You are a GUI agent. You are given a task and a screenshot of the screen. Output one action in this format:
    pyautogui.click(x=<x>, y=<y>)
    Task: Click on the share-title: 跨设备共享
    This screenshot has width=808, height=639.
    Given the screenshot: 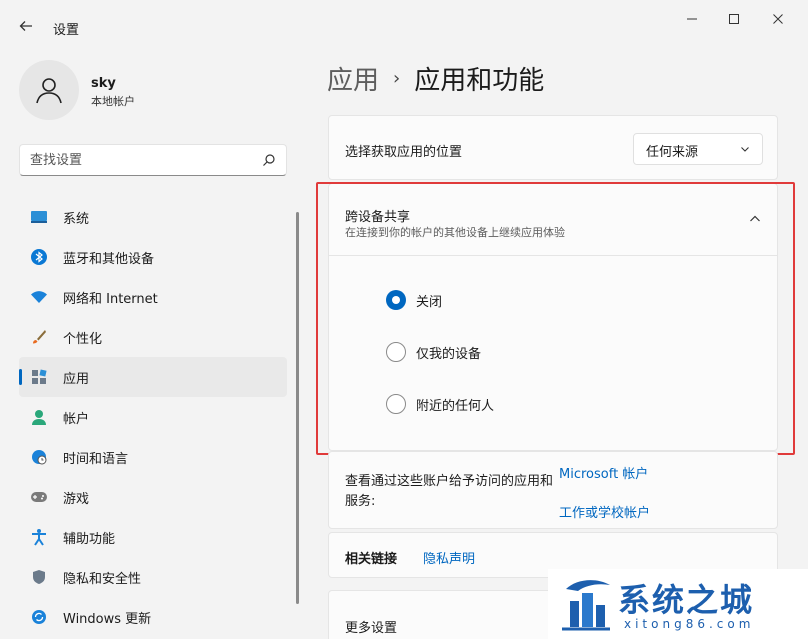 What is the action you would take?
    pyautogui.click(x=378, y=217)
    